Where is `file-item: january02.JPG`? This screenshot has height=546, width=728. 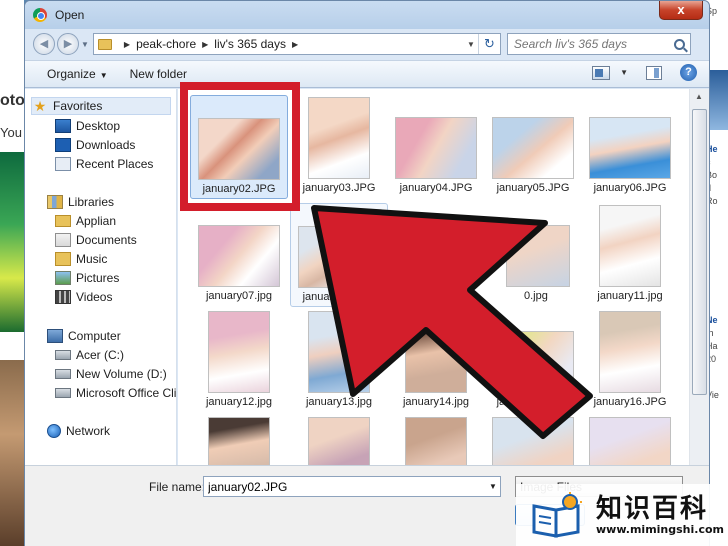 file-item: january02.JPG is located at coordinates (239, 147).